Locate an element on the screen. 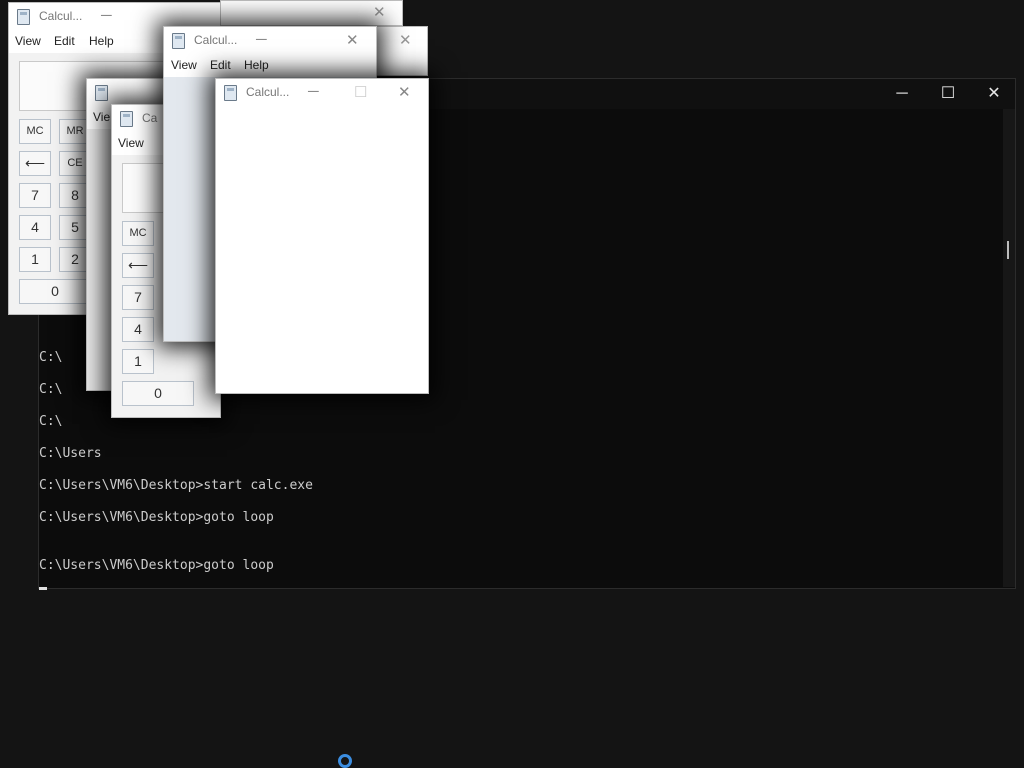  console-line: C:\Users\VM6\Desktop>start calc.exe is located at coordinates (176, 485).